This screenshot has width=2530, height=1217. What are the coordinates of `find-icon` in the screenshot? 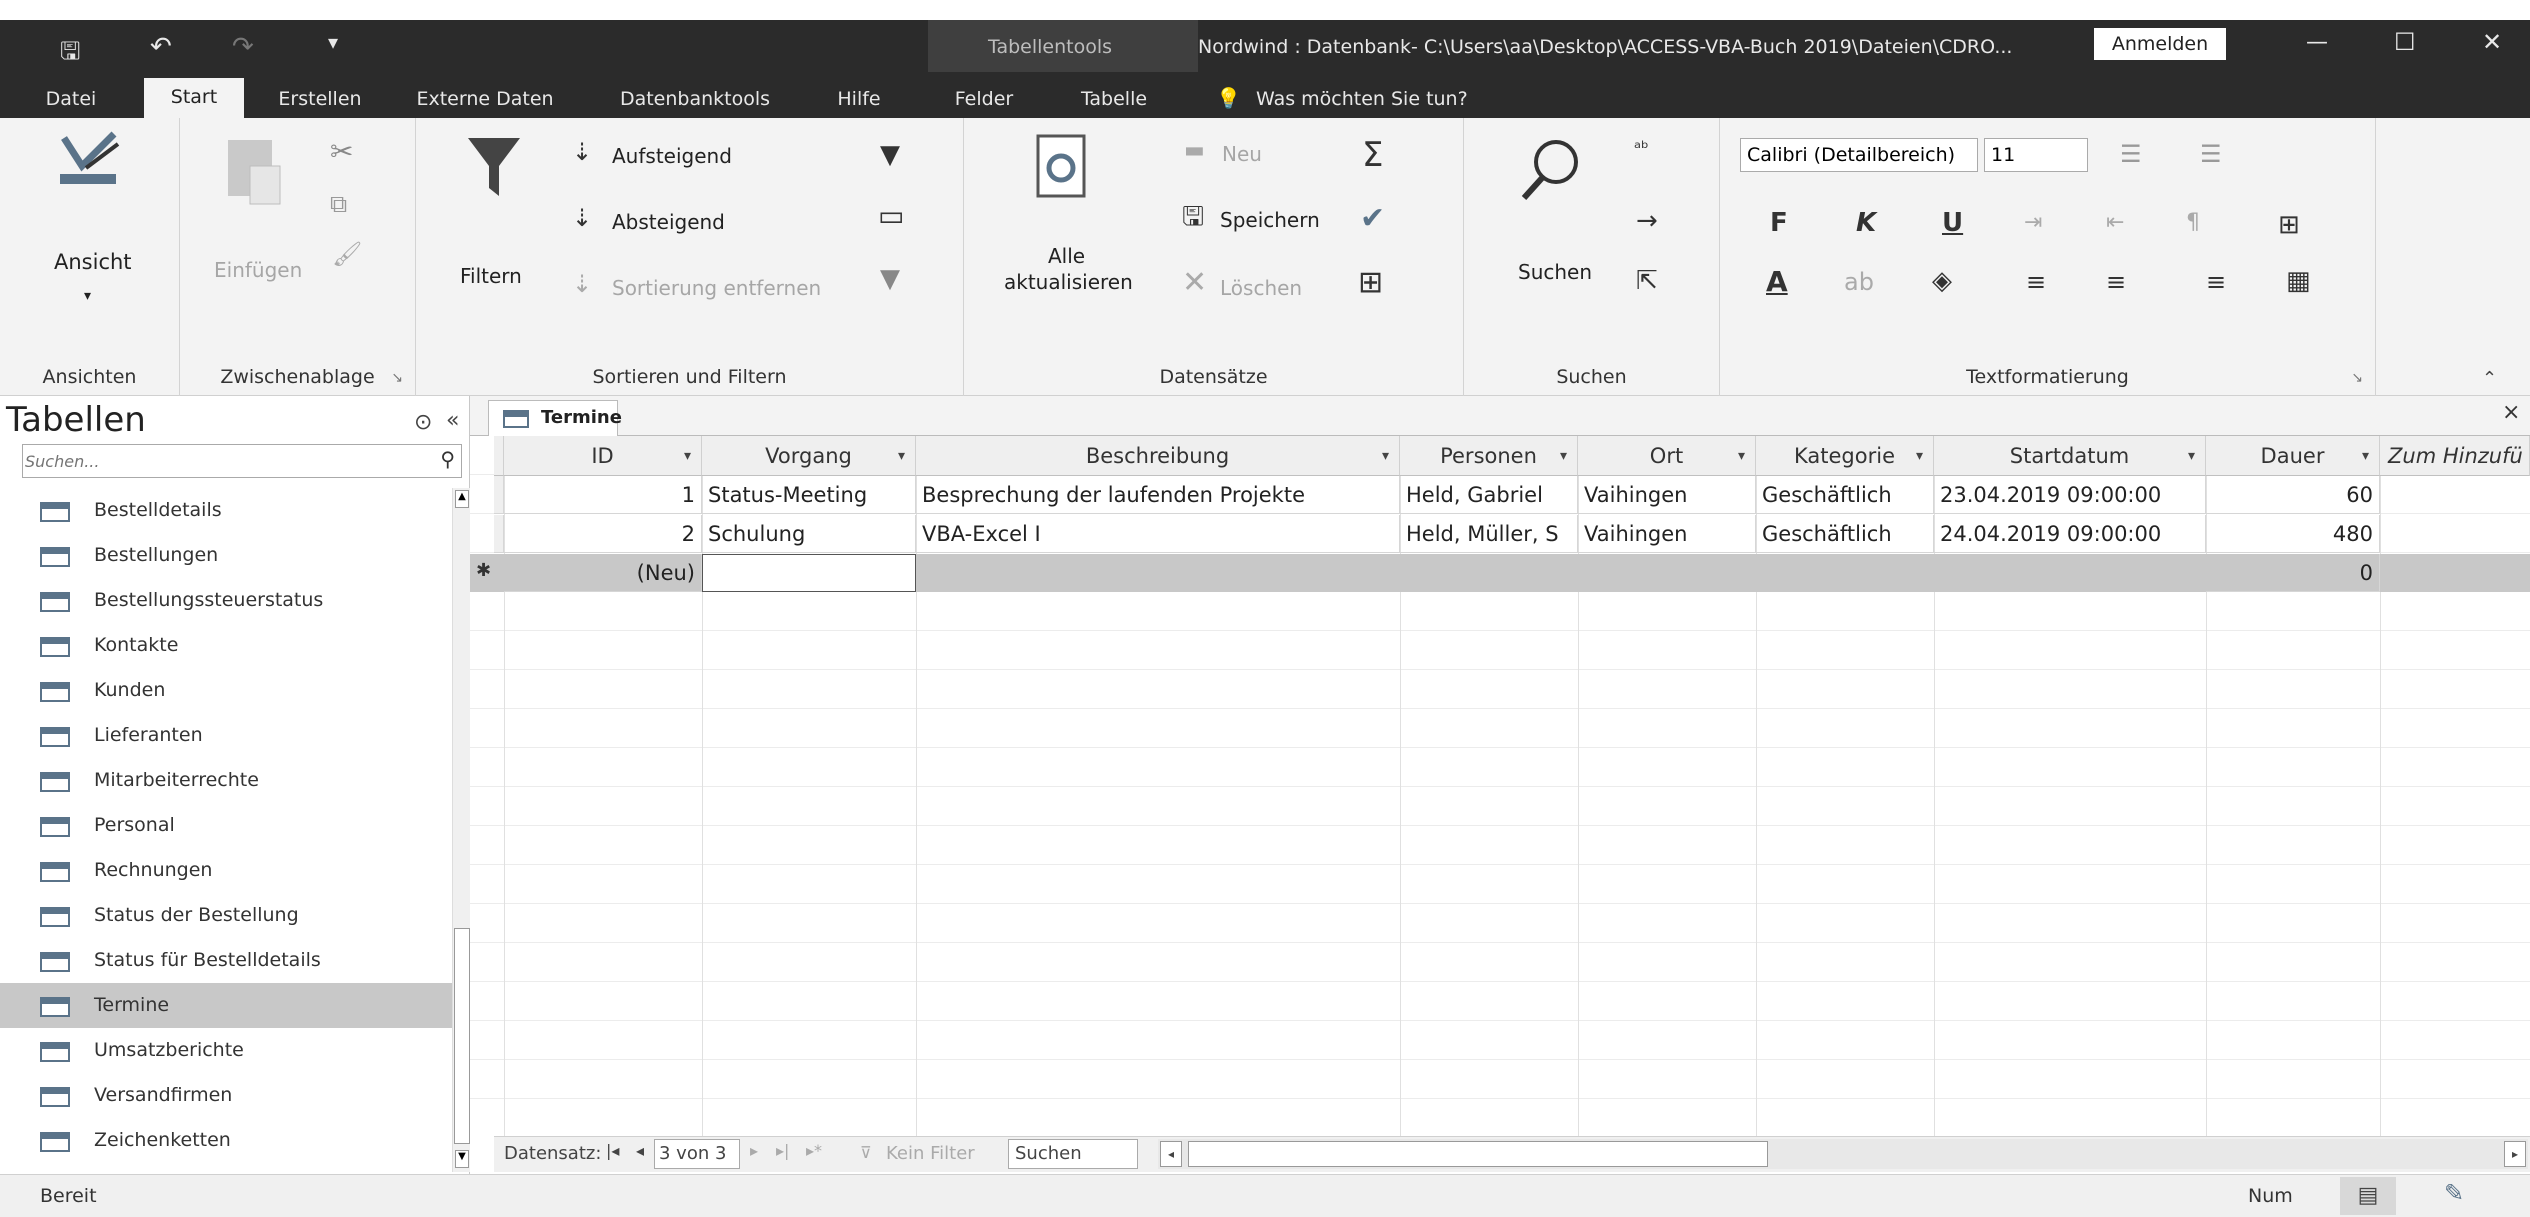 It's located at (1551, 169).